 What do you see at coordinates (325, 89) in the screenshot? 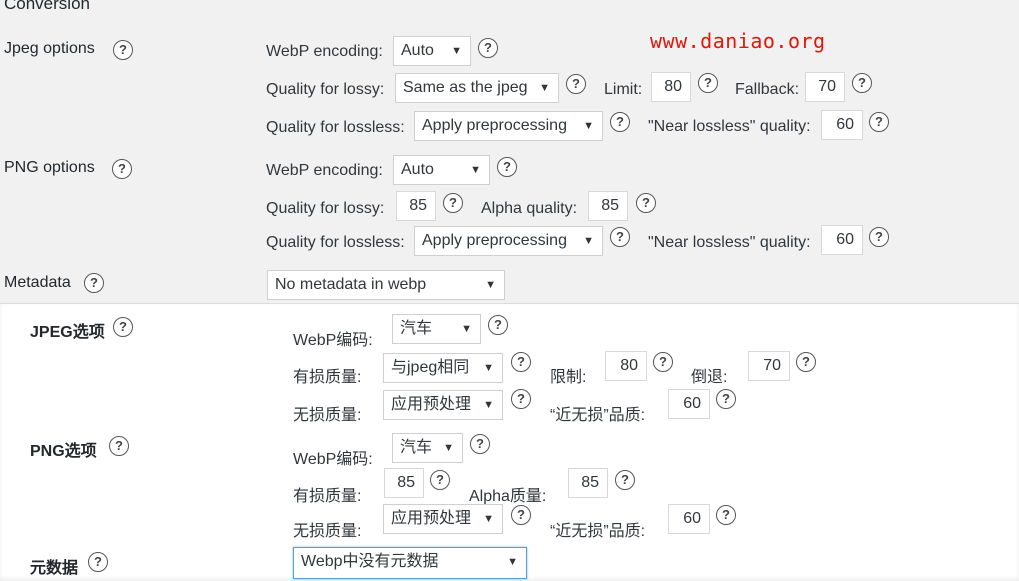
I see `jpeg-lossy-label: Quality for lossy:` at bounding box center [325, 89].